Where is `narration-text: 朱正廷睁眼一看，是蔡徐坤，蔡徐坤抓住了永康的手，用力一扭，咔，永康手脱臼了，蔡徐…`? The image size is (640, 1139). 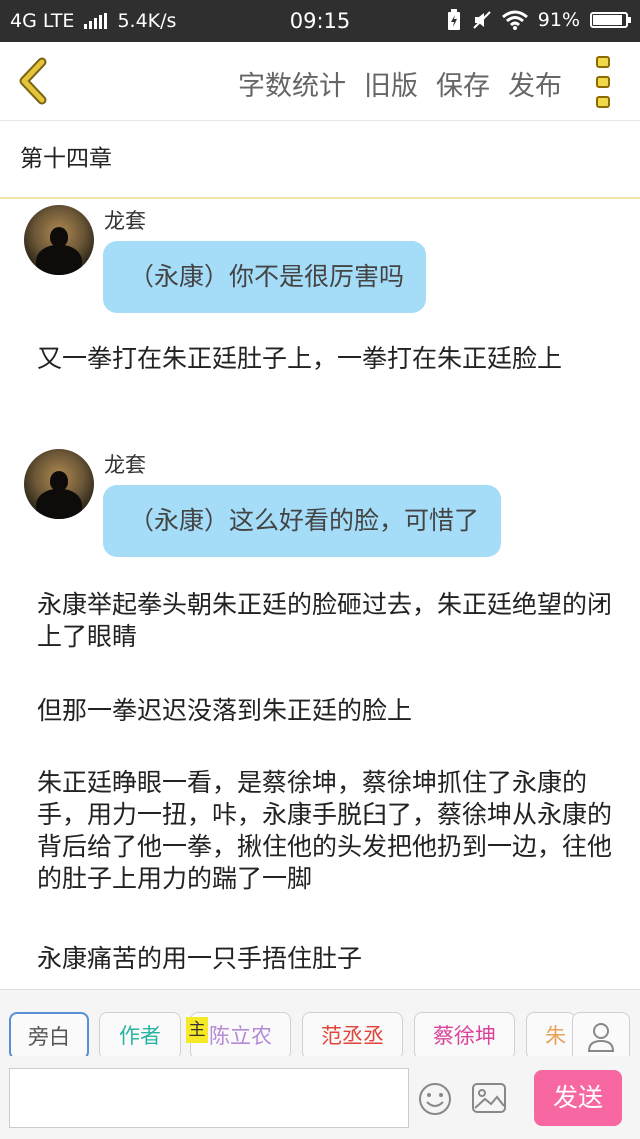 narration-text: 朱正廷睁眼一看，是蔡徐坤，蔡徐坤抓住了永康的手，用力一扭，咔，永康手脱臼了，蔡徐… is located at coordinates (324, 831).